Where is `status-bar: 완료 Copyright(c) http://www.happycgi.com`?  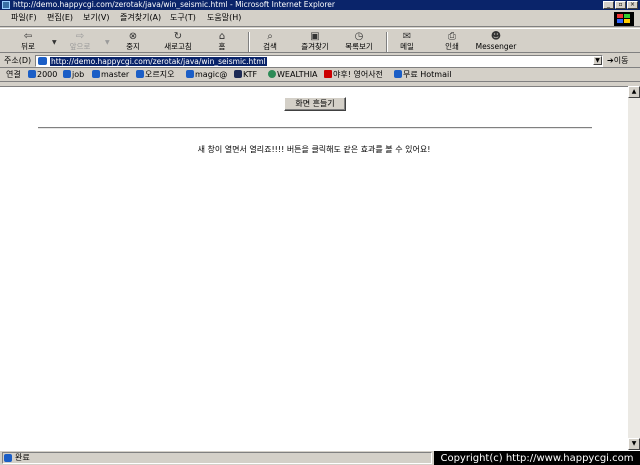
status-bar: 완료 Copyright(c) http://www.happycgi.com is located at coordinates (320, 457).